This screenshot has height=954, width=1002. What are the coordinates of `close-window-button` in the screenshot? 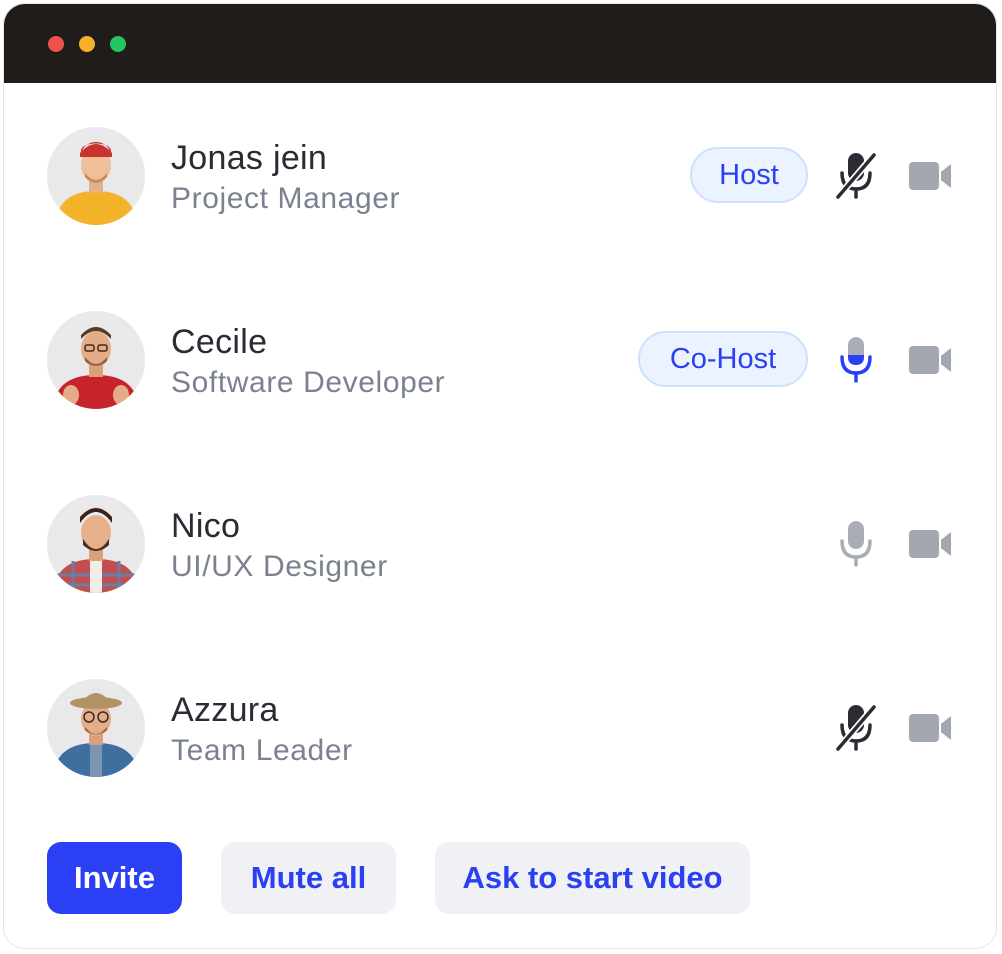 It's located at (56, 44).